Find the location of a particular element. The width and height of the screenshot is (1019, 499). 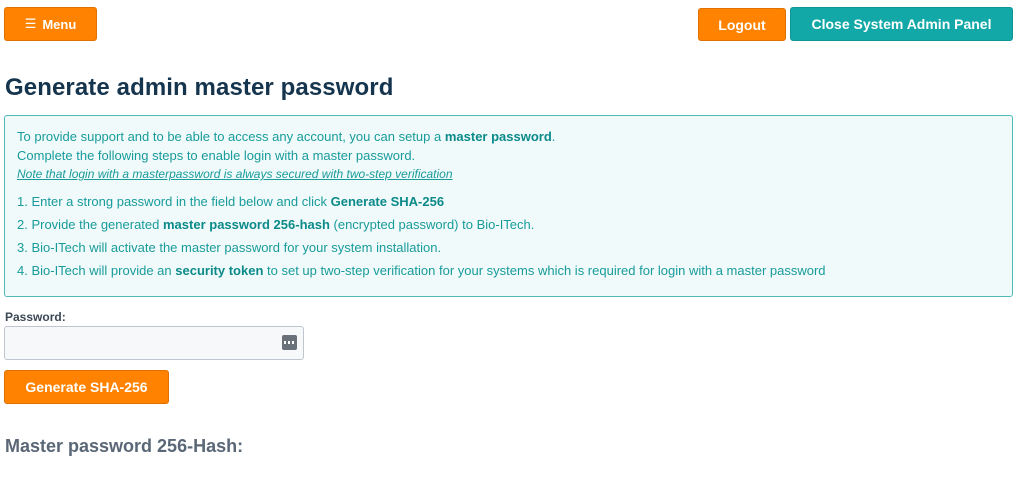

password-label: Password: is located at coordinates (35, 317).